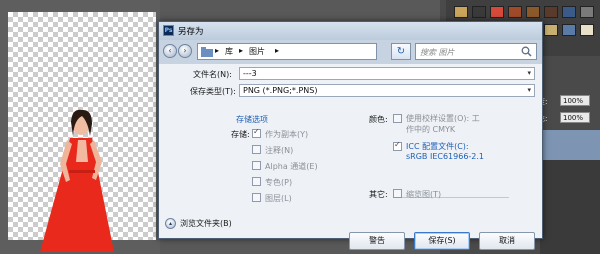 Image resolution: width=600 pixels, height=254 pixels. Describe the element at coordinates (256, 181) in the screenshot. I see `spot-color-checkbox` at that location.